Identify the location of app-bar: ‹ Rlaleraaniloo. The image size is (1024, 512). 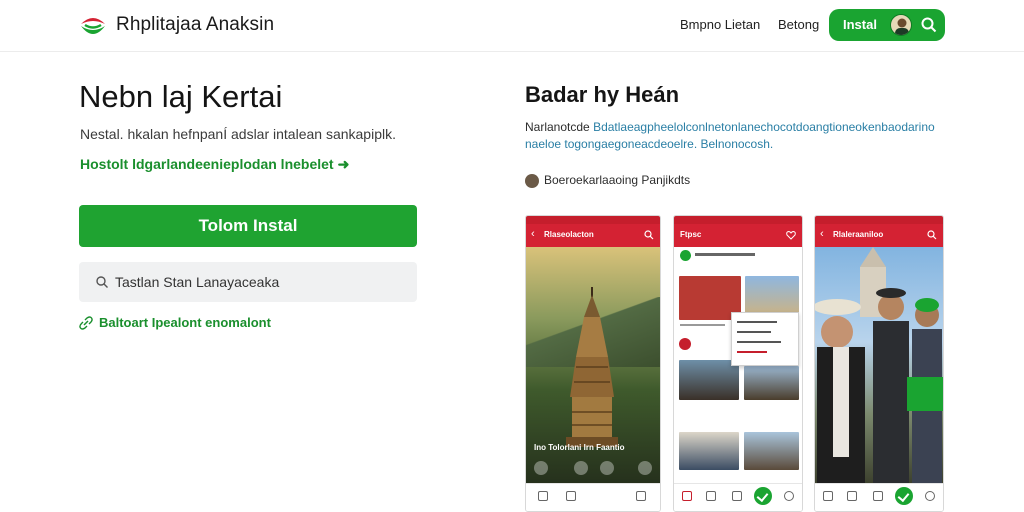
(879, 235).